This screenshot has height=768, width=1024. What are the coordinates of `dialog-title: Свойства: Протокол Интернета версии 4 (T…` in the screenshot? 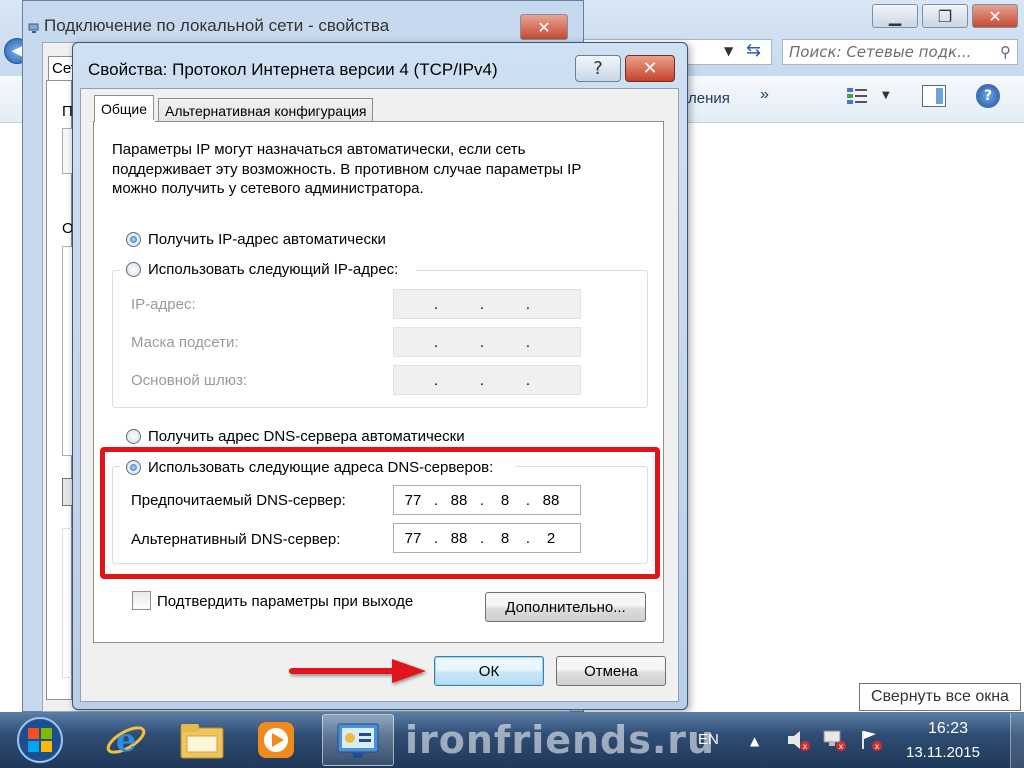 It's located at (293, 69).